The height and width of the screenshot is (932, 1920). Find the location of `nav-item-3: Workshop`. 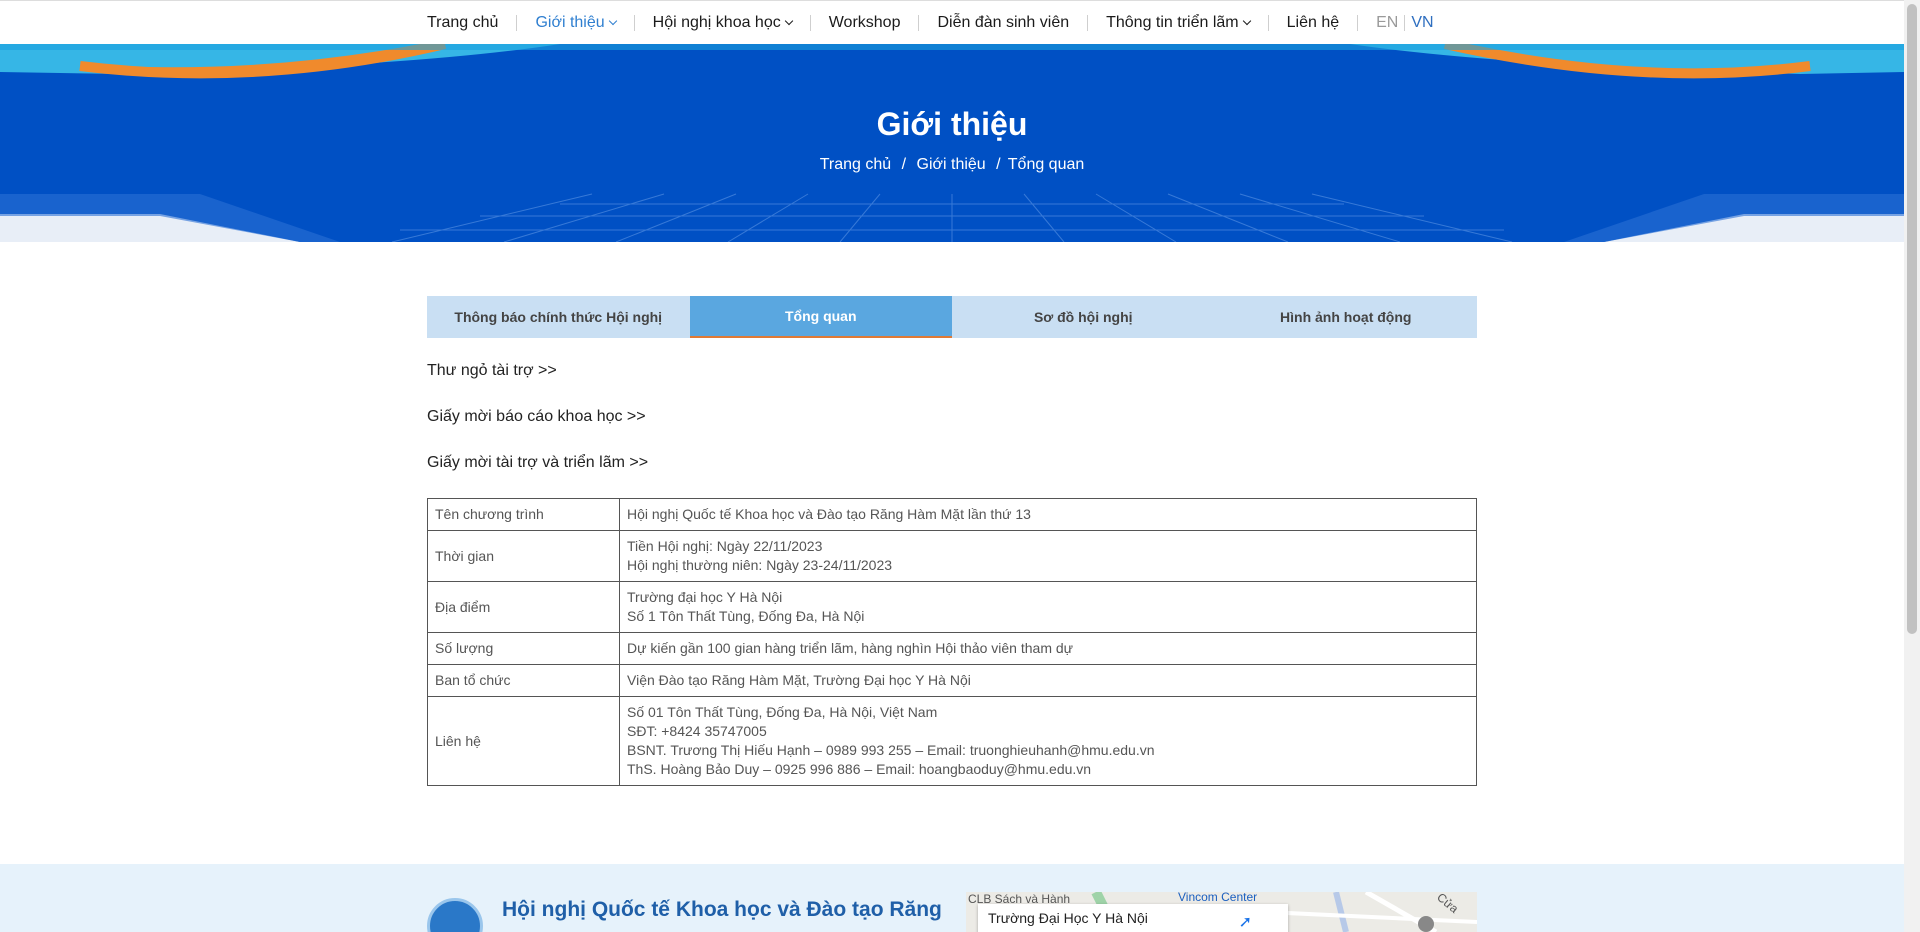

nav-item-3: Workshop is located at coordinates (865, 23).